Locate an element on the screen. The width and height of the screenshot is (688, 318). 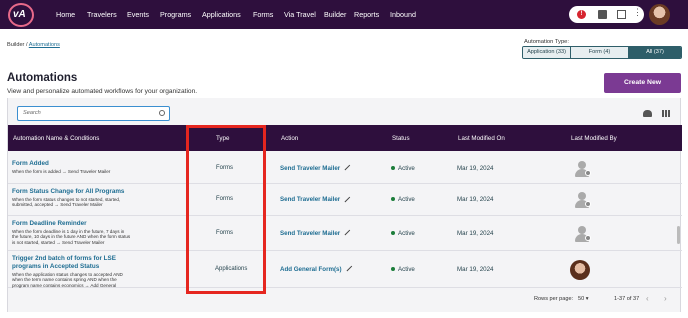
breadcrumb-automations: Automations is located at coordinates (44, 45).